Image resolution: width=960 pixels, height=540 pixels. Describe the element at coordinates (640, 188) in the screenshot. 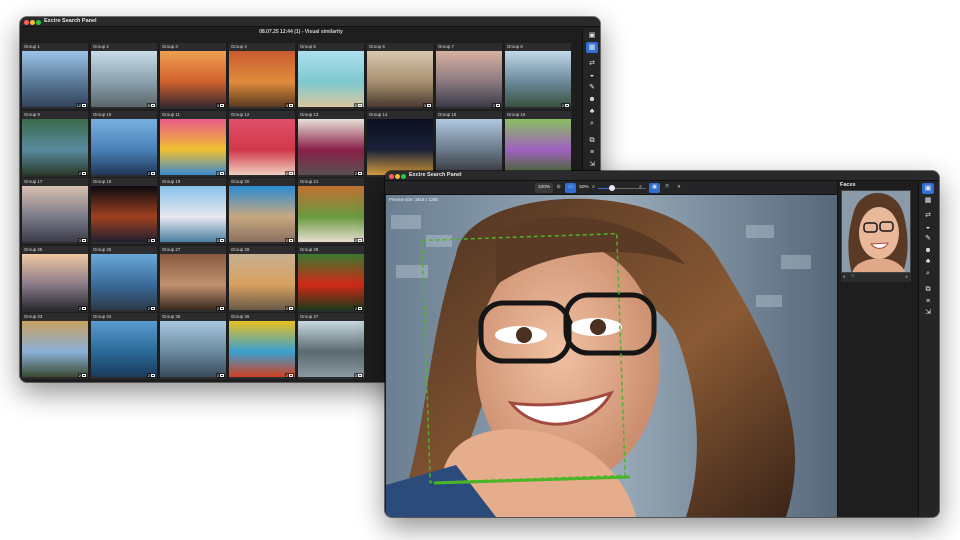

I see `zoom-in-icon: ⌕` at that location.